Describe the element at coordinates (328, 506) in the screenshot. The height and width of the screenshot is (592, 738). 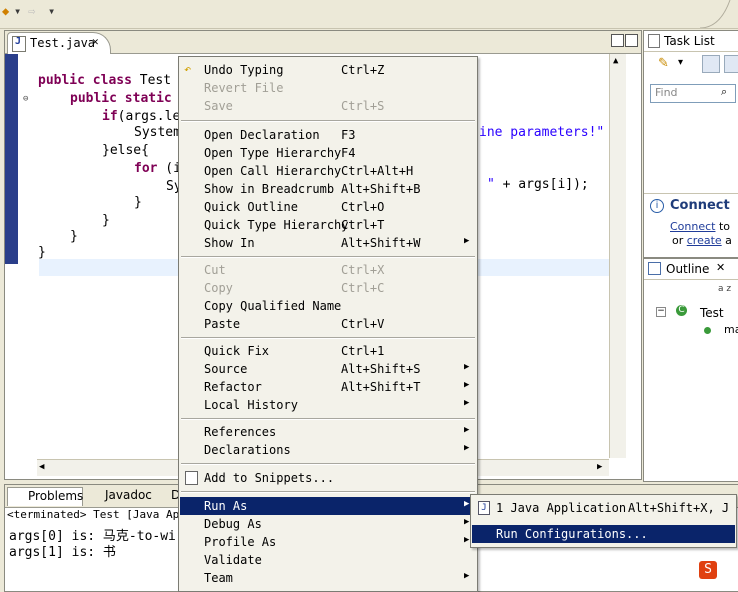
I see `menu-run-as: Run As ▶` at that location.